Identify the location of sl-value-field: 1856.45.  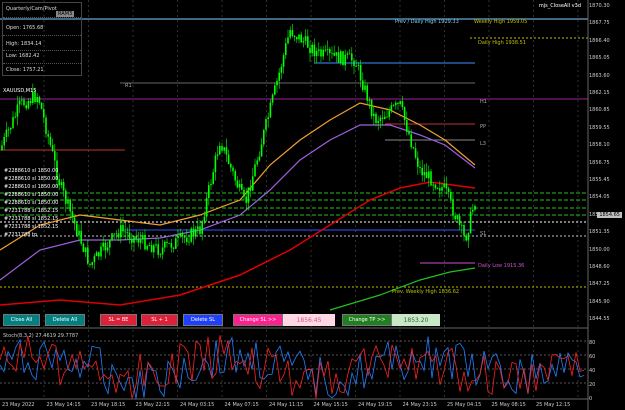
(309, 320).